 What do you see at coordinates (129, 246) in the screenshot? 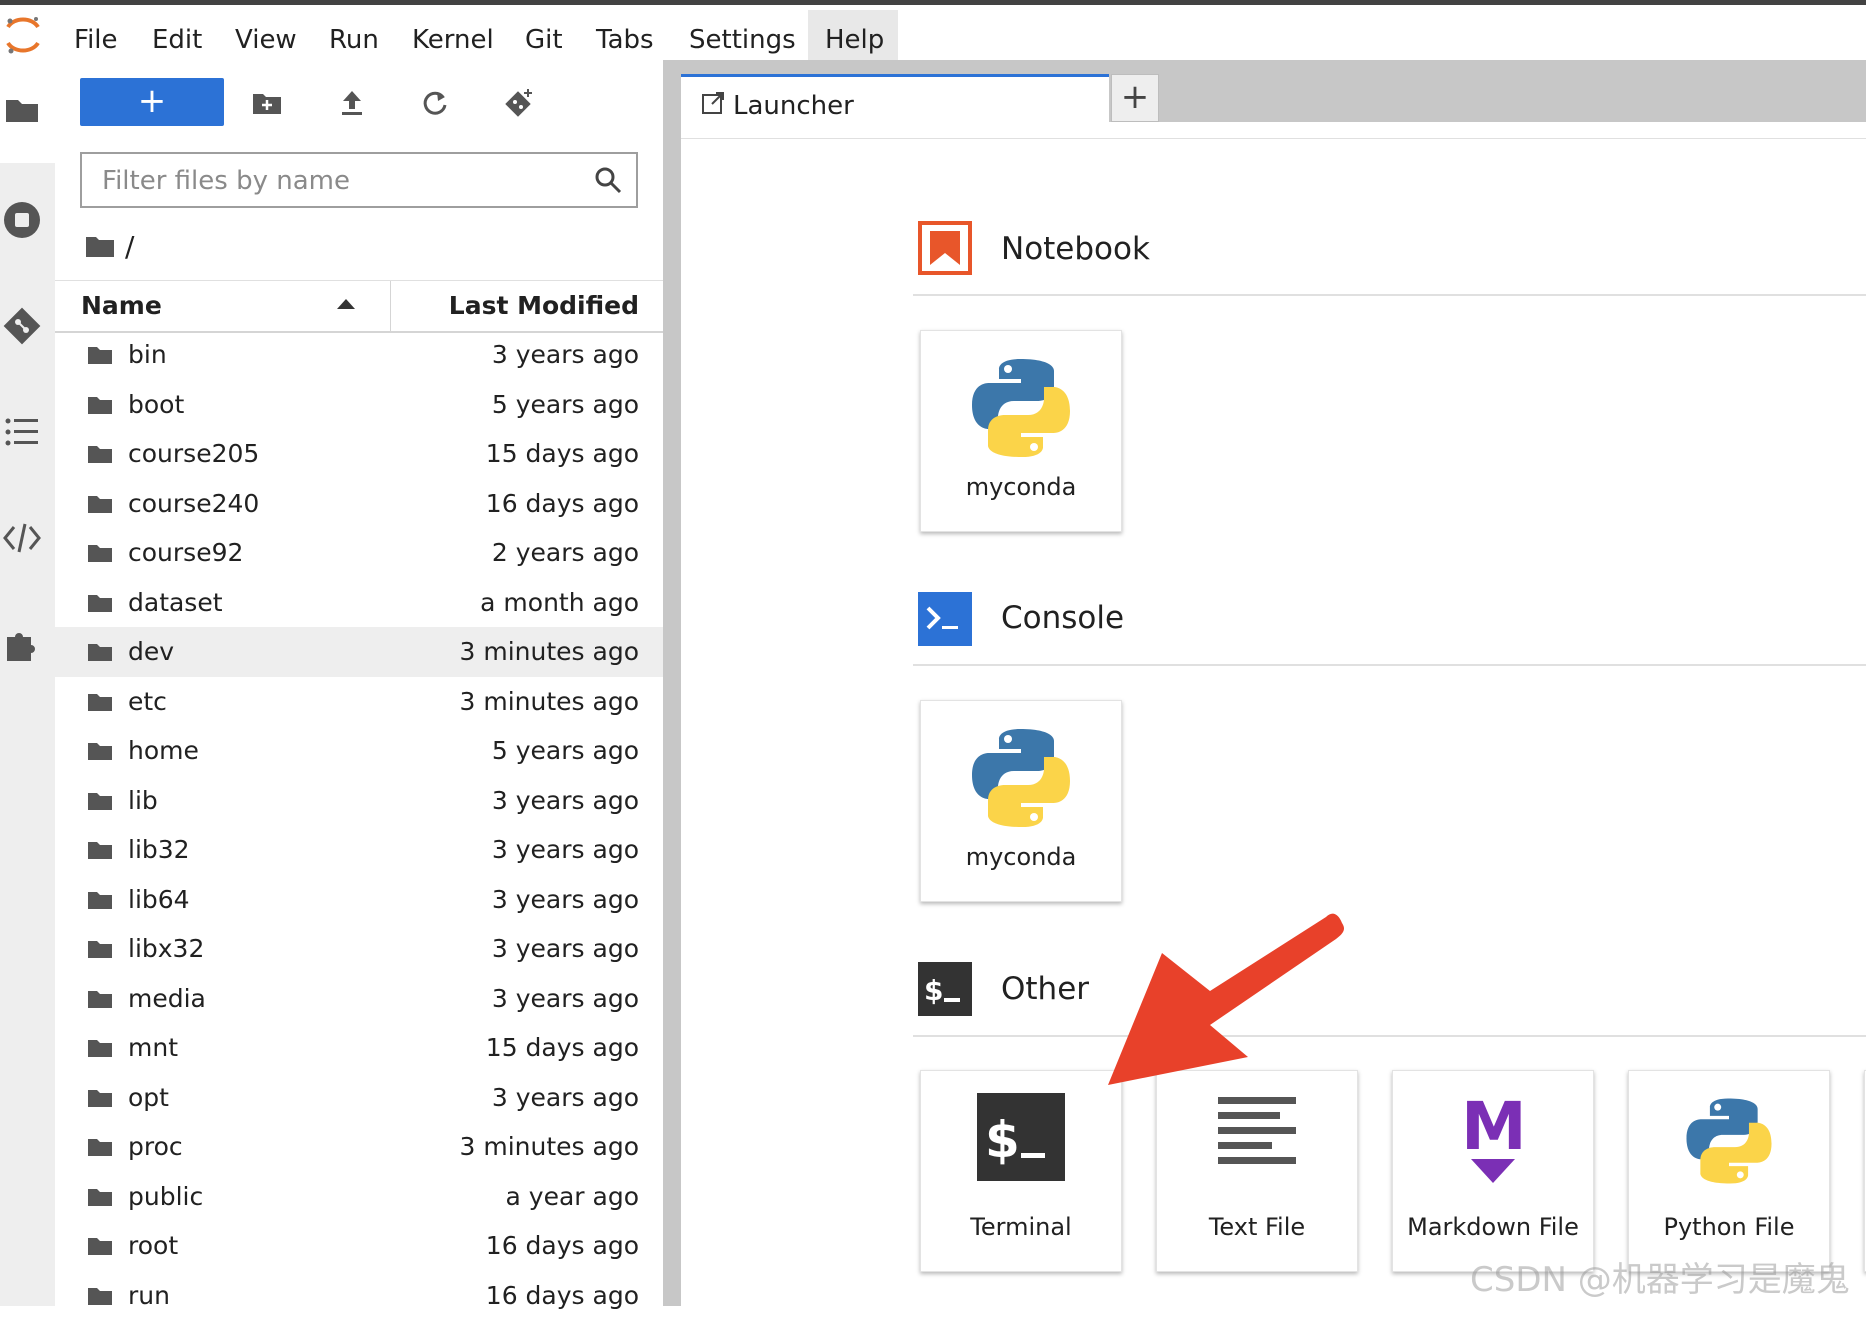
I see `breadcrumb-root: /` at bounding box center [129, 246].